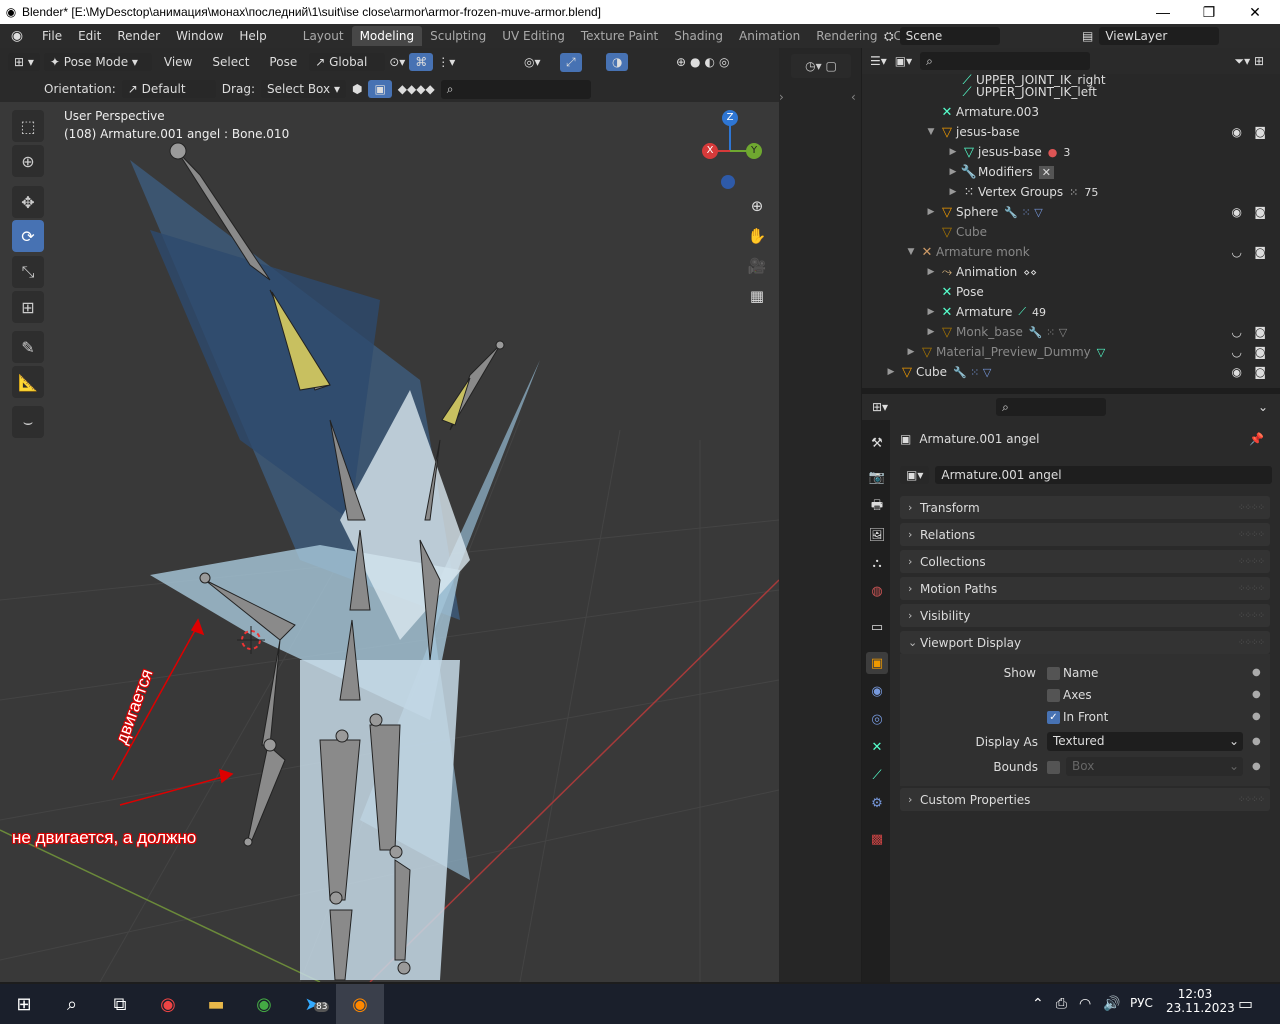 The width and height of the screenshot is (1280, 1024). I want to click on timeline-editor-icon: ◷▾ ▢, so click(821, 66).